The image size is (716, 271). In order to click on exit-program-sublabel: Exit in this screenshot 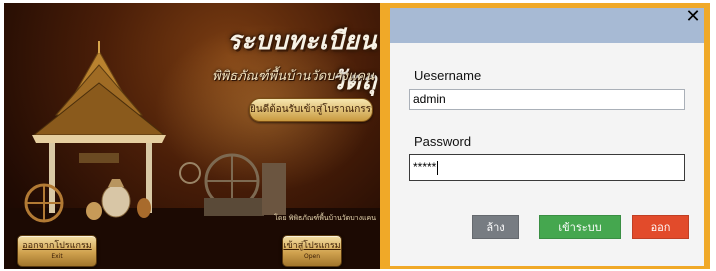, I will do `click(57, 256)`.